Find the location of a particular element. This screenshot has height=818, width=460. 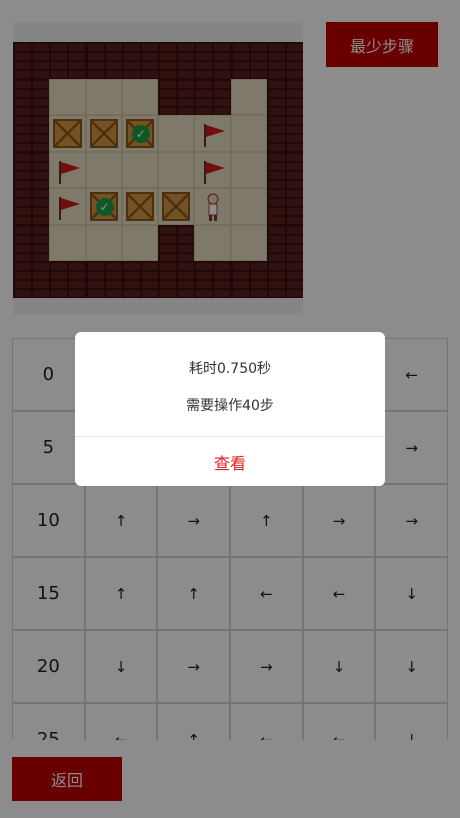

elapsed-time-text: 耗时0.750秒 is located at coordinates (230, 369).